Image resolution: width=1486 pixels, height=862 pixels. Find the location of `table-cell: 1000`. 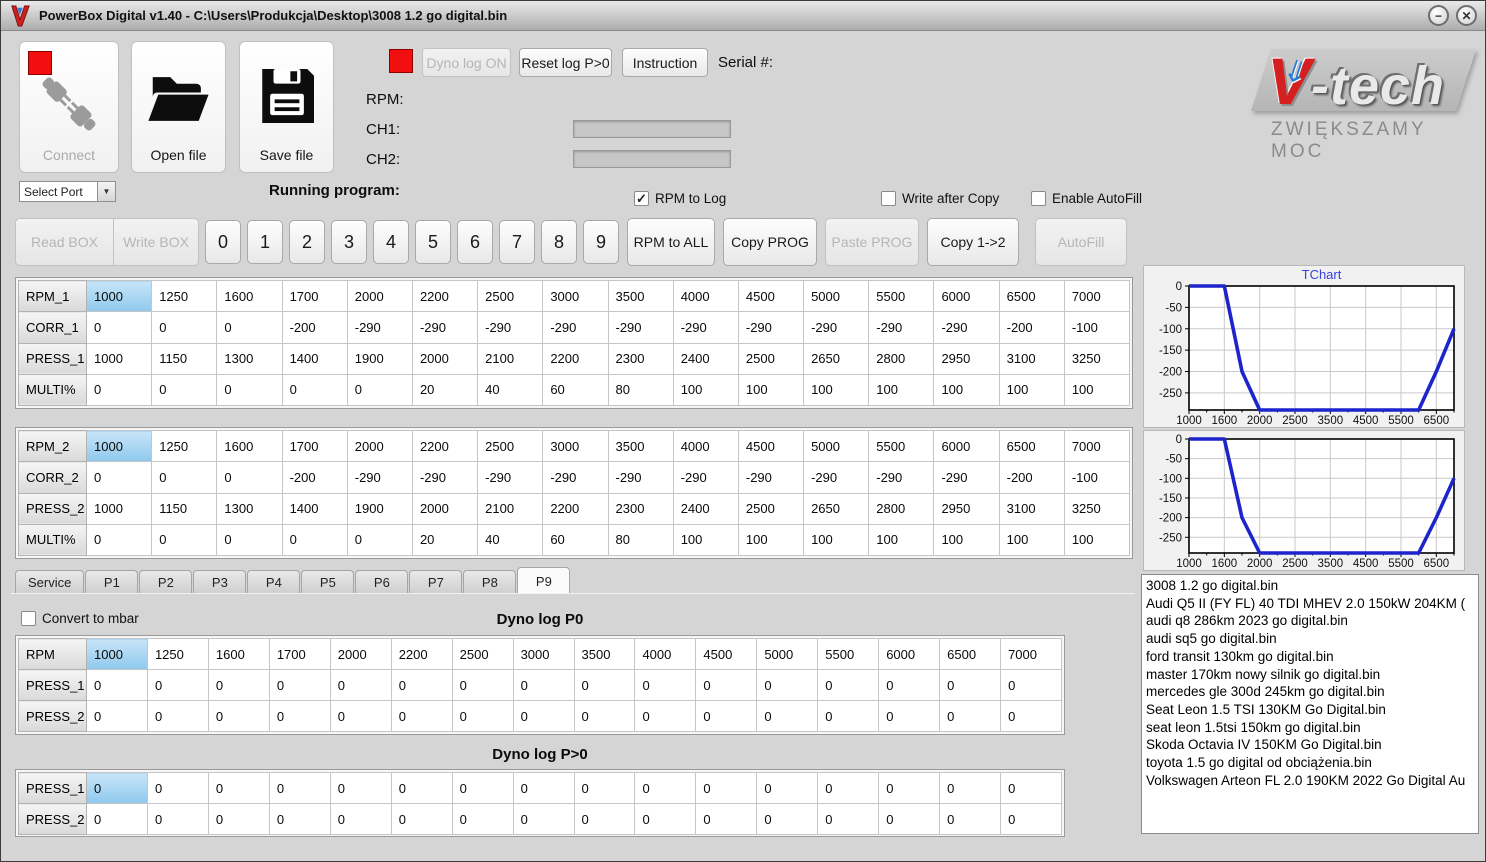

table-cell: 1000 is located at coordinates (119, 358).